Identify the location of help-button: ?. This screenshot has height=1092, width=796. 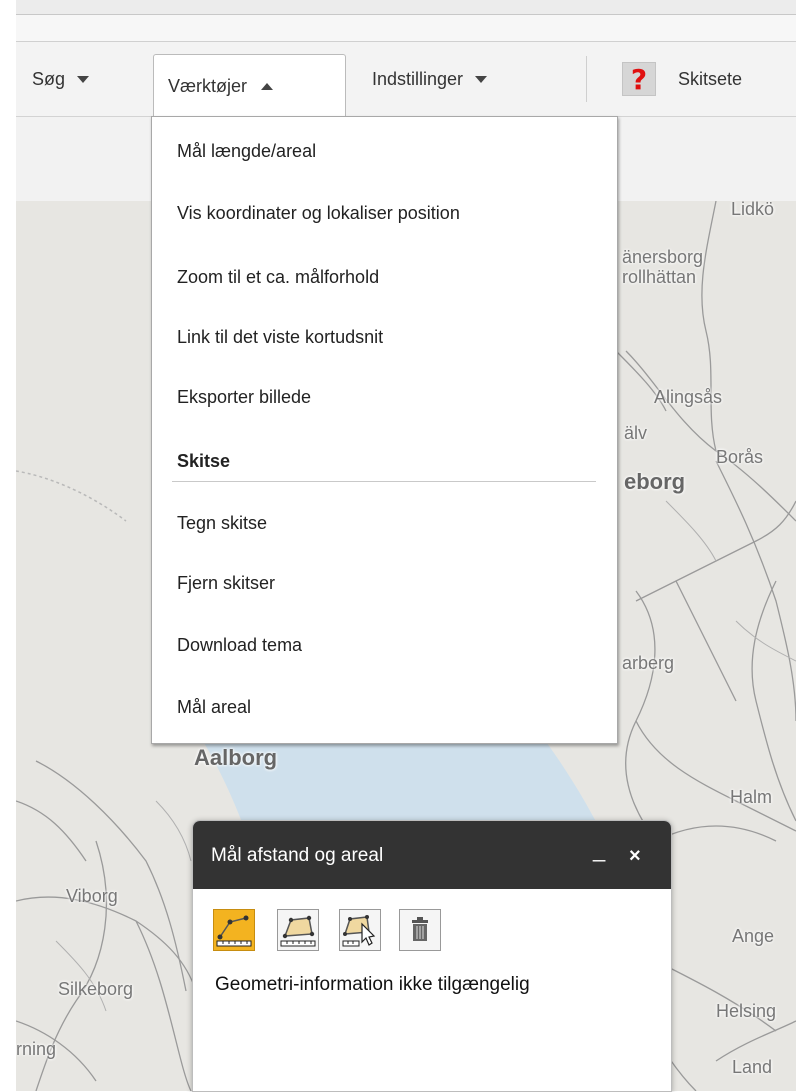
(639, 79).